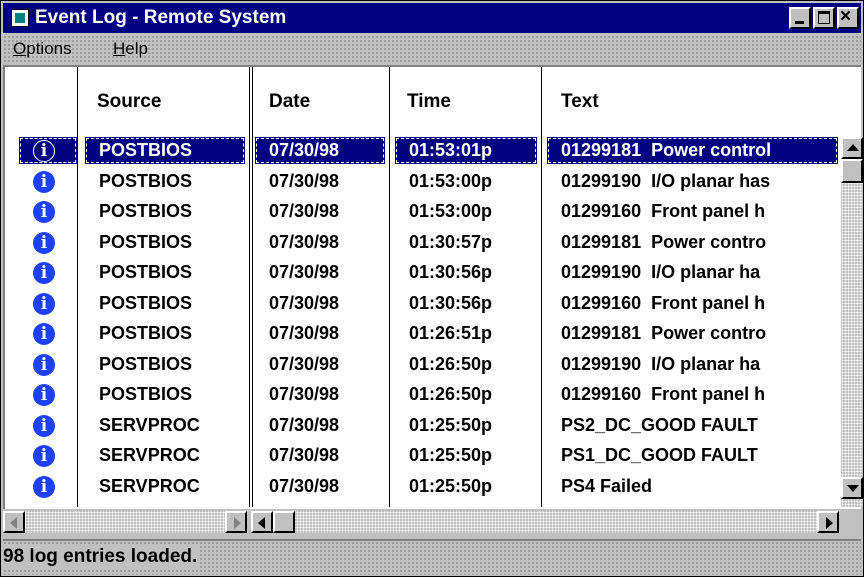  Describe the element at coordinates (130, 49) in the screenshot. I see `menu-help: Help` at that location.